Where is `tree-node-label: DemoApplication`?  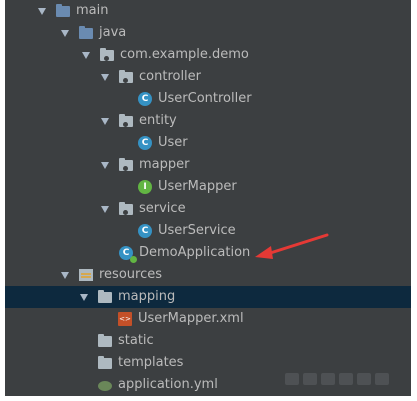 tree-node-label: DemoApplication is located at coordinates (195, 252).